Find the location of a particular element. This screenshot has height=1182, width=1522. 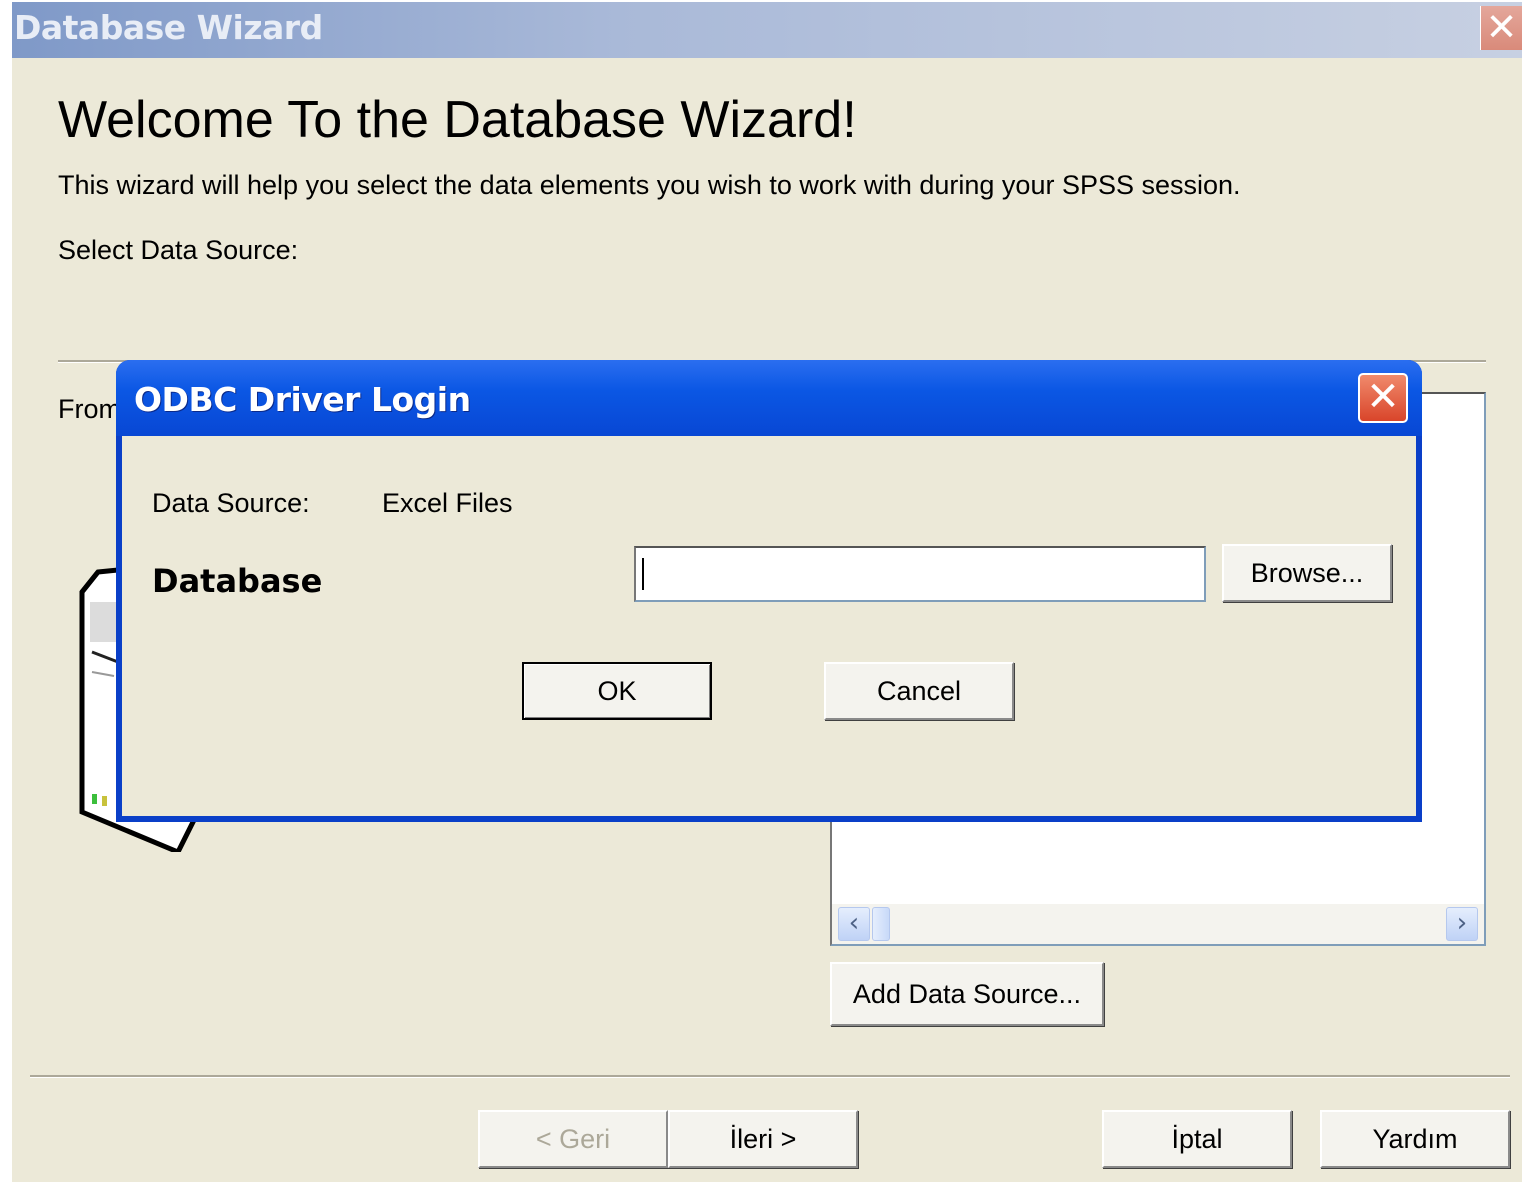

wizard-close-button: ✕ is located at coordinates (1501, 28).